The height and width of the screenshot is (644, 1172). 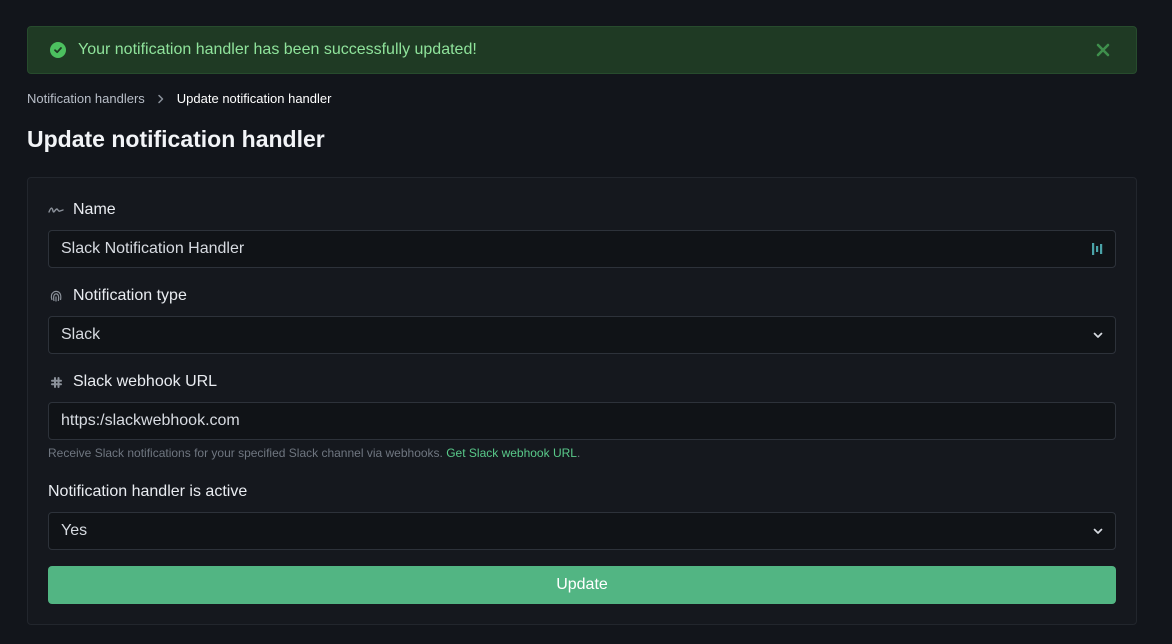 I want to click on active-label-text: Notification handler is active, so click(x=148, y=491).